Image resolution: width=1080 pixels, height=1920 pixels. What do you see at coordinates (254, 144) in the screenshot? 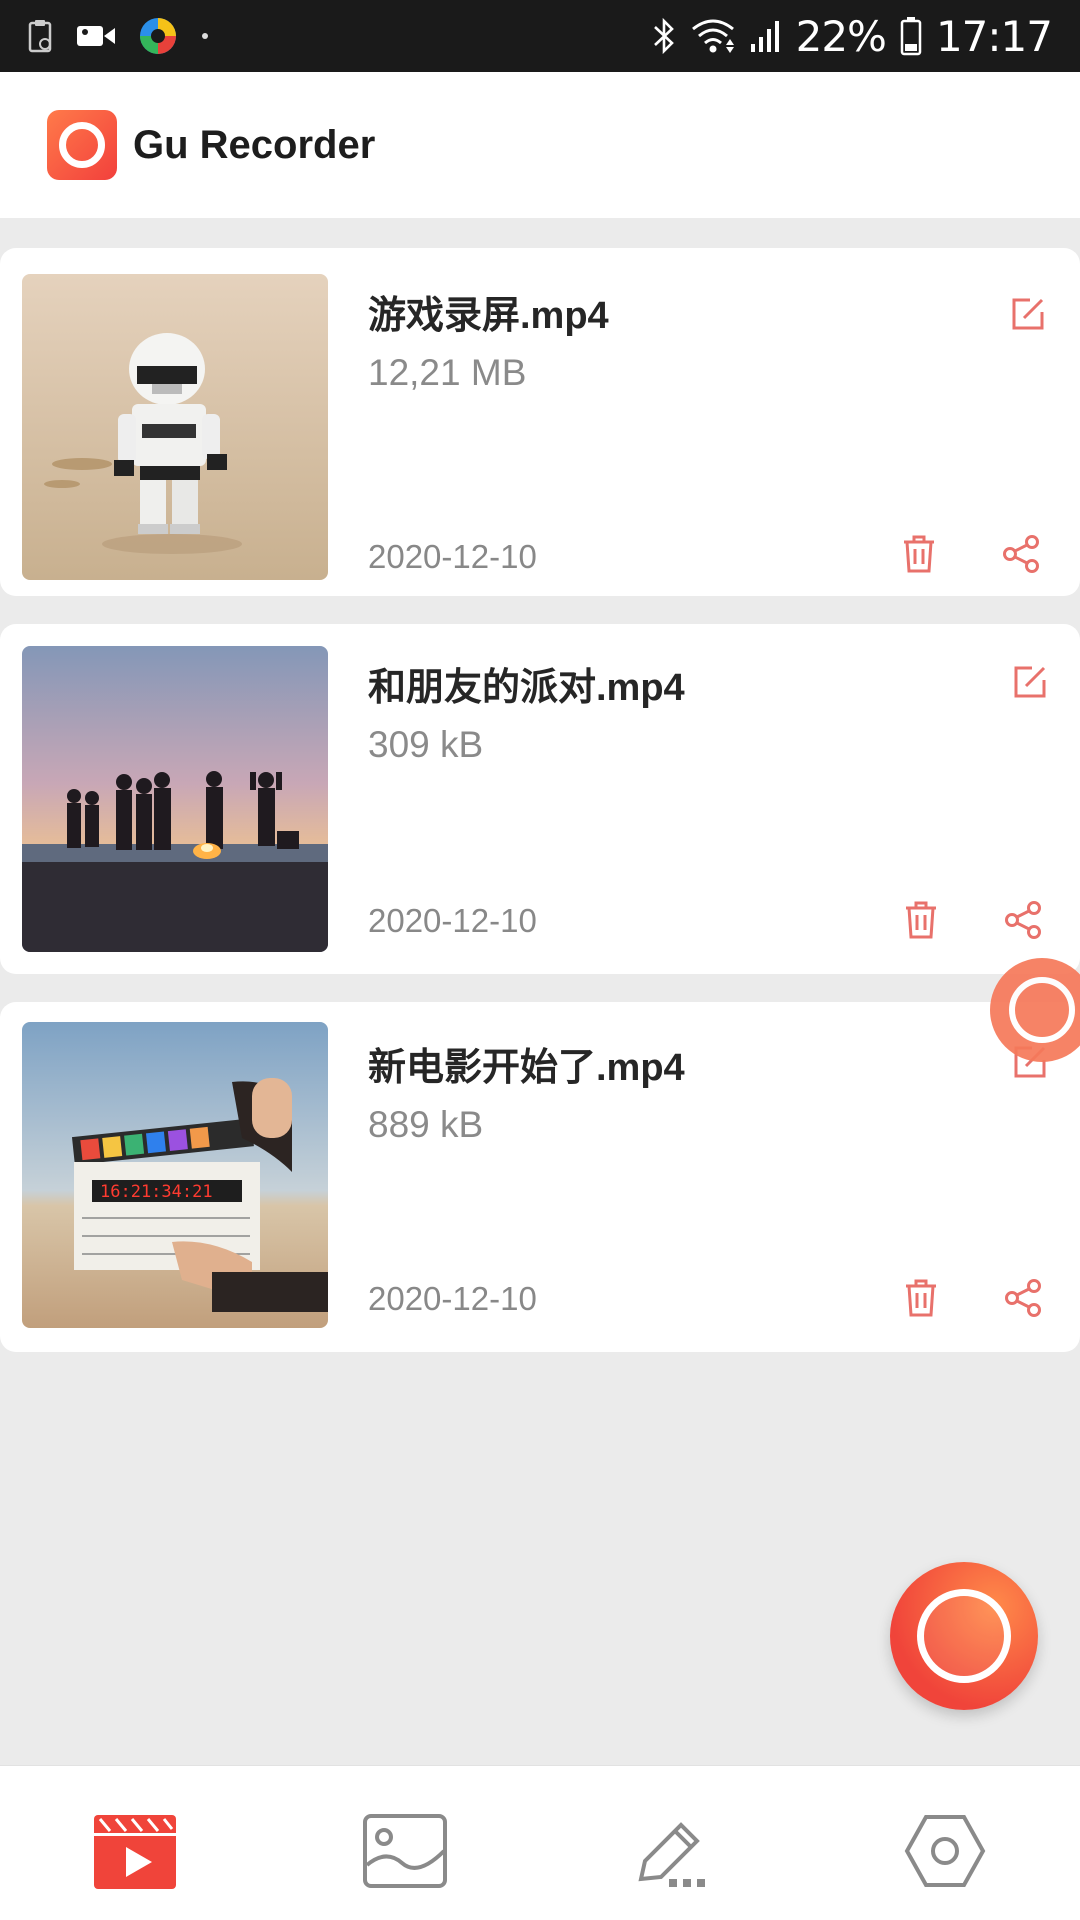
I see `app-title: Gu Recorder` at bounding box center [254, 144].